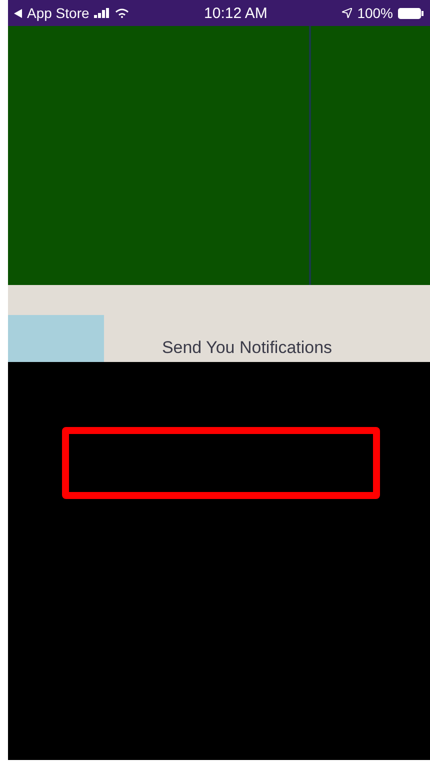  I want to click on signal-icon, so click(102, 13).